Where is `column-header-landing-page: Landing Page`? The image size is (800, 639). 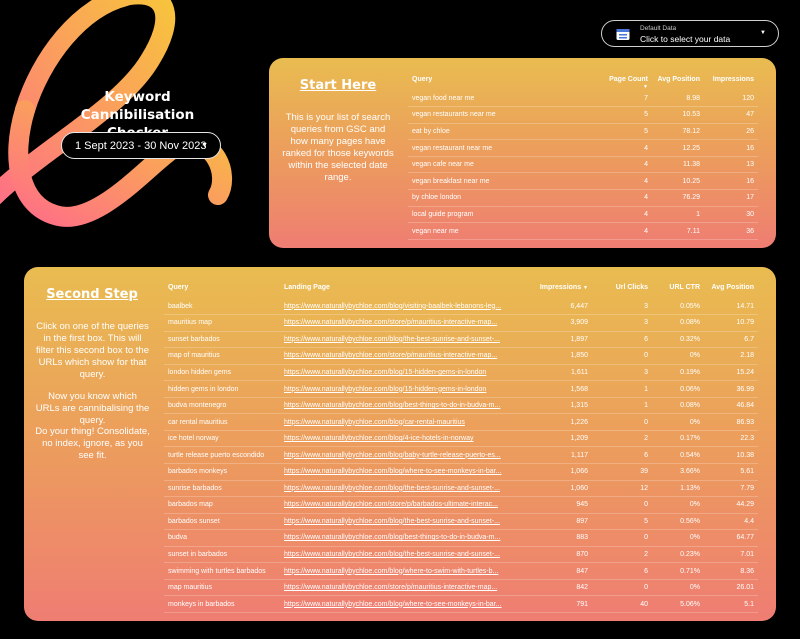
column-header-landing-page: Landing Page is located at coordinates (405, 291).